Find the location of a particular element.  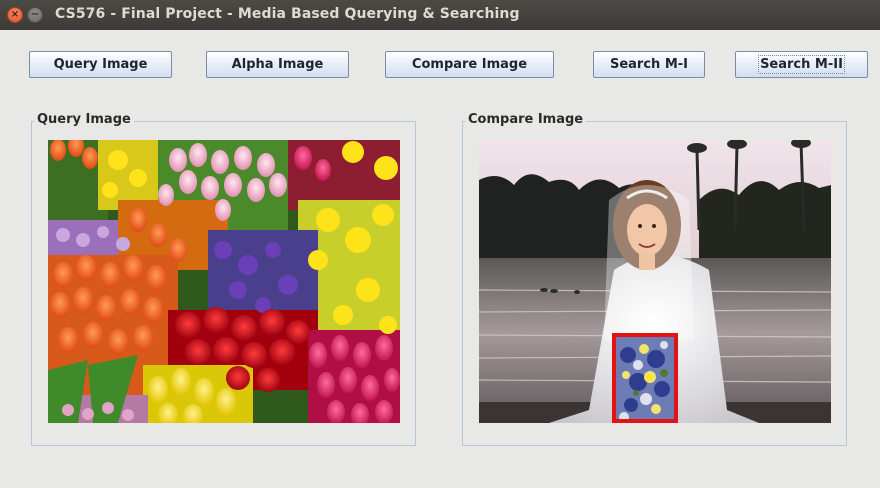

close-window-button: × is located at coordinates (15, 15).